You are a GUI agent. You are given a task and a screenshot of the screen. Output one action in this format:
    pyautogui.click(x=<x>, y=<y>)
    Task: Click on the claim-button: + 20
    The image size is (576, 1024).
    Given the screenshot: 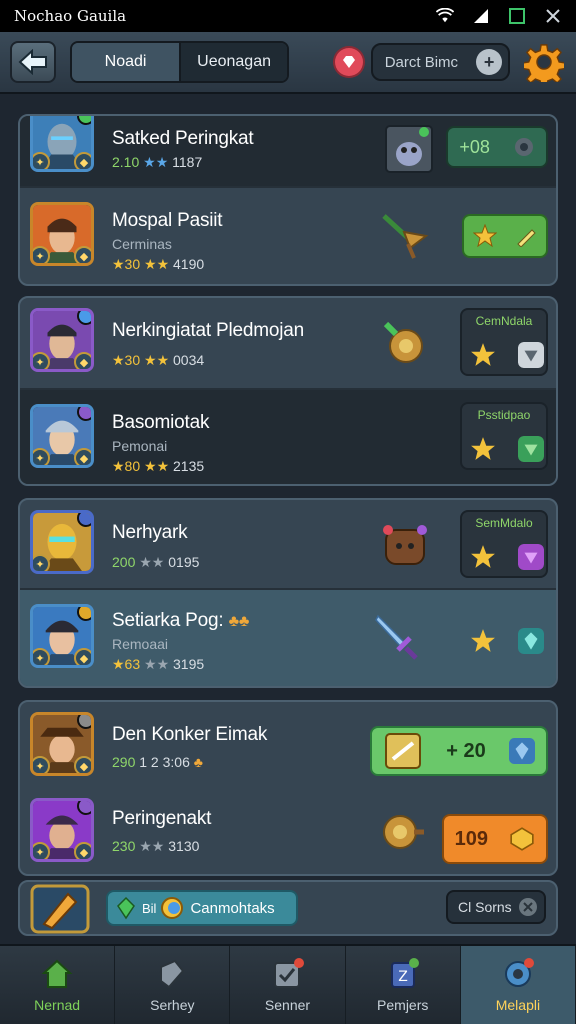 What is the action you would take?
    pyautogui.click(x=459, y=751)
    